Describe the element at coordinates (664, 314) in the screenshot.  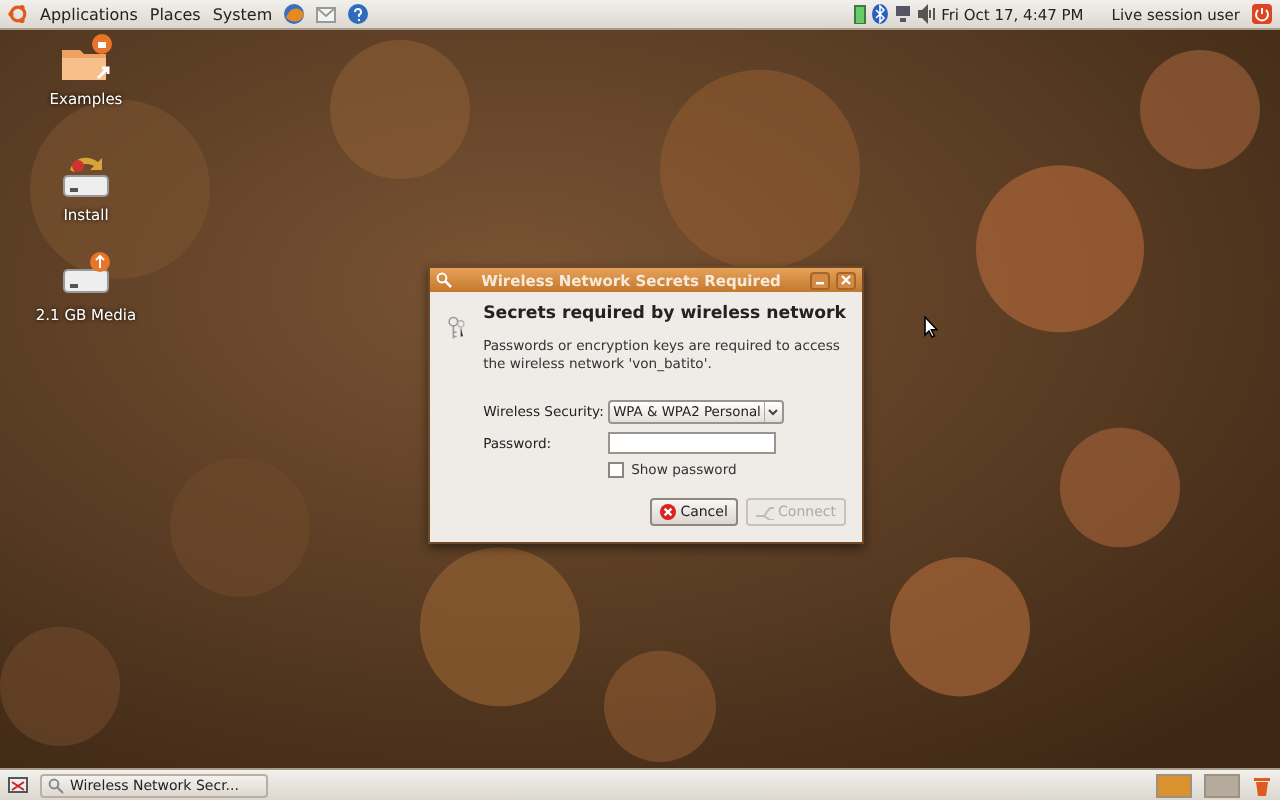
I see `dialog-heading: Secrets required by wireless network` at that location.